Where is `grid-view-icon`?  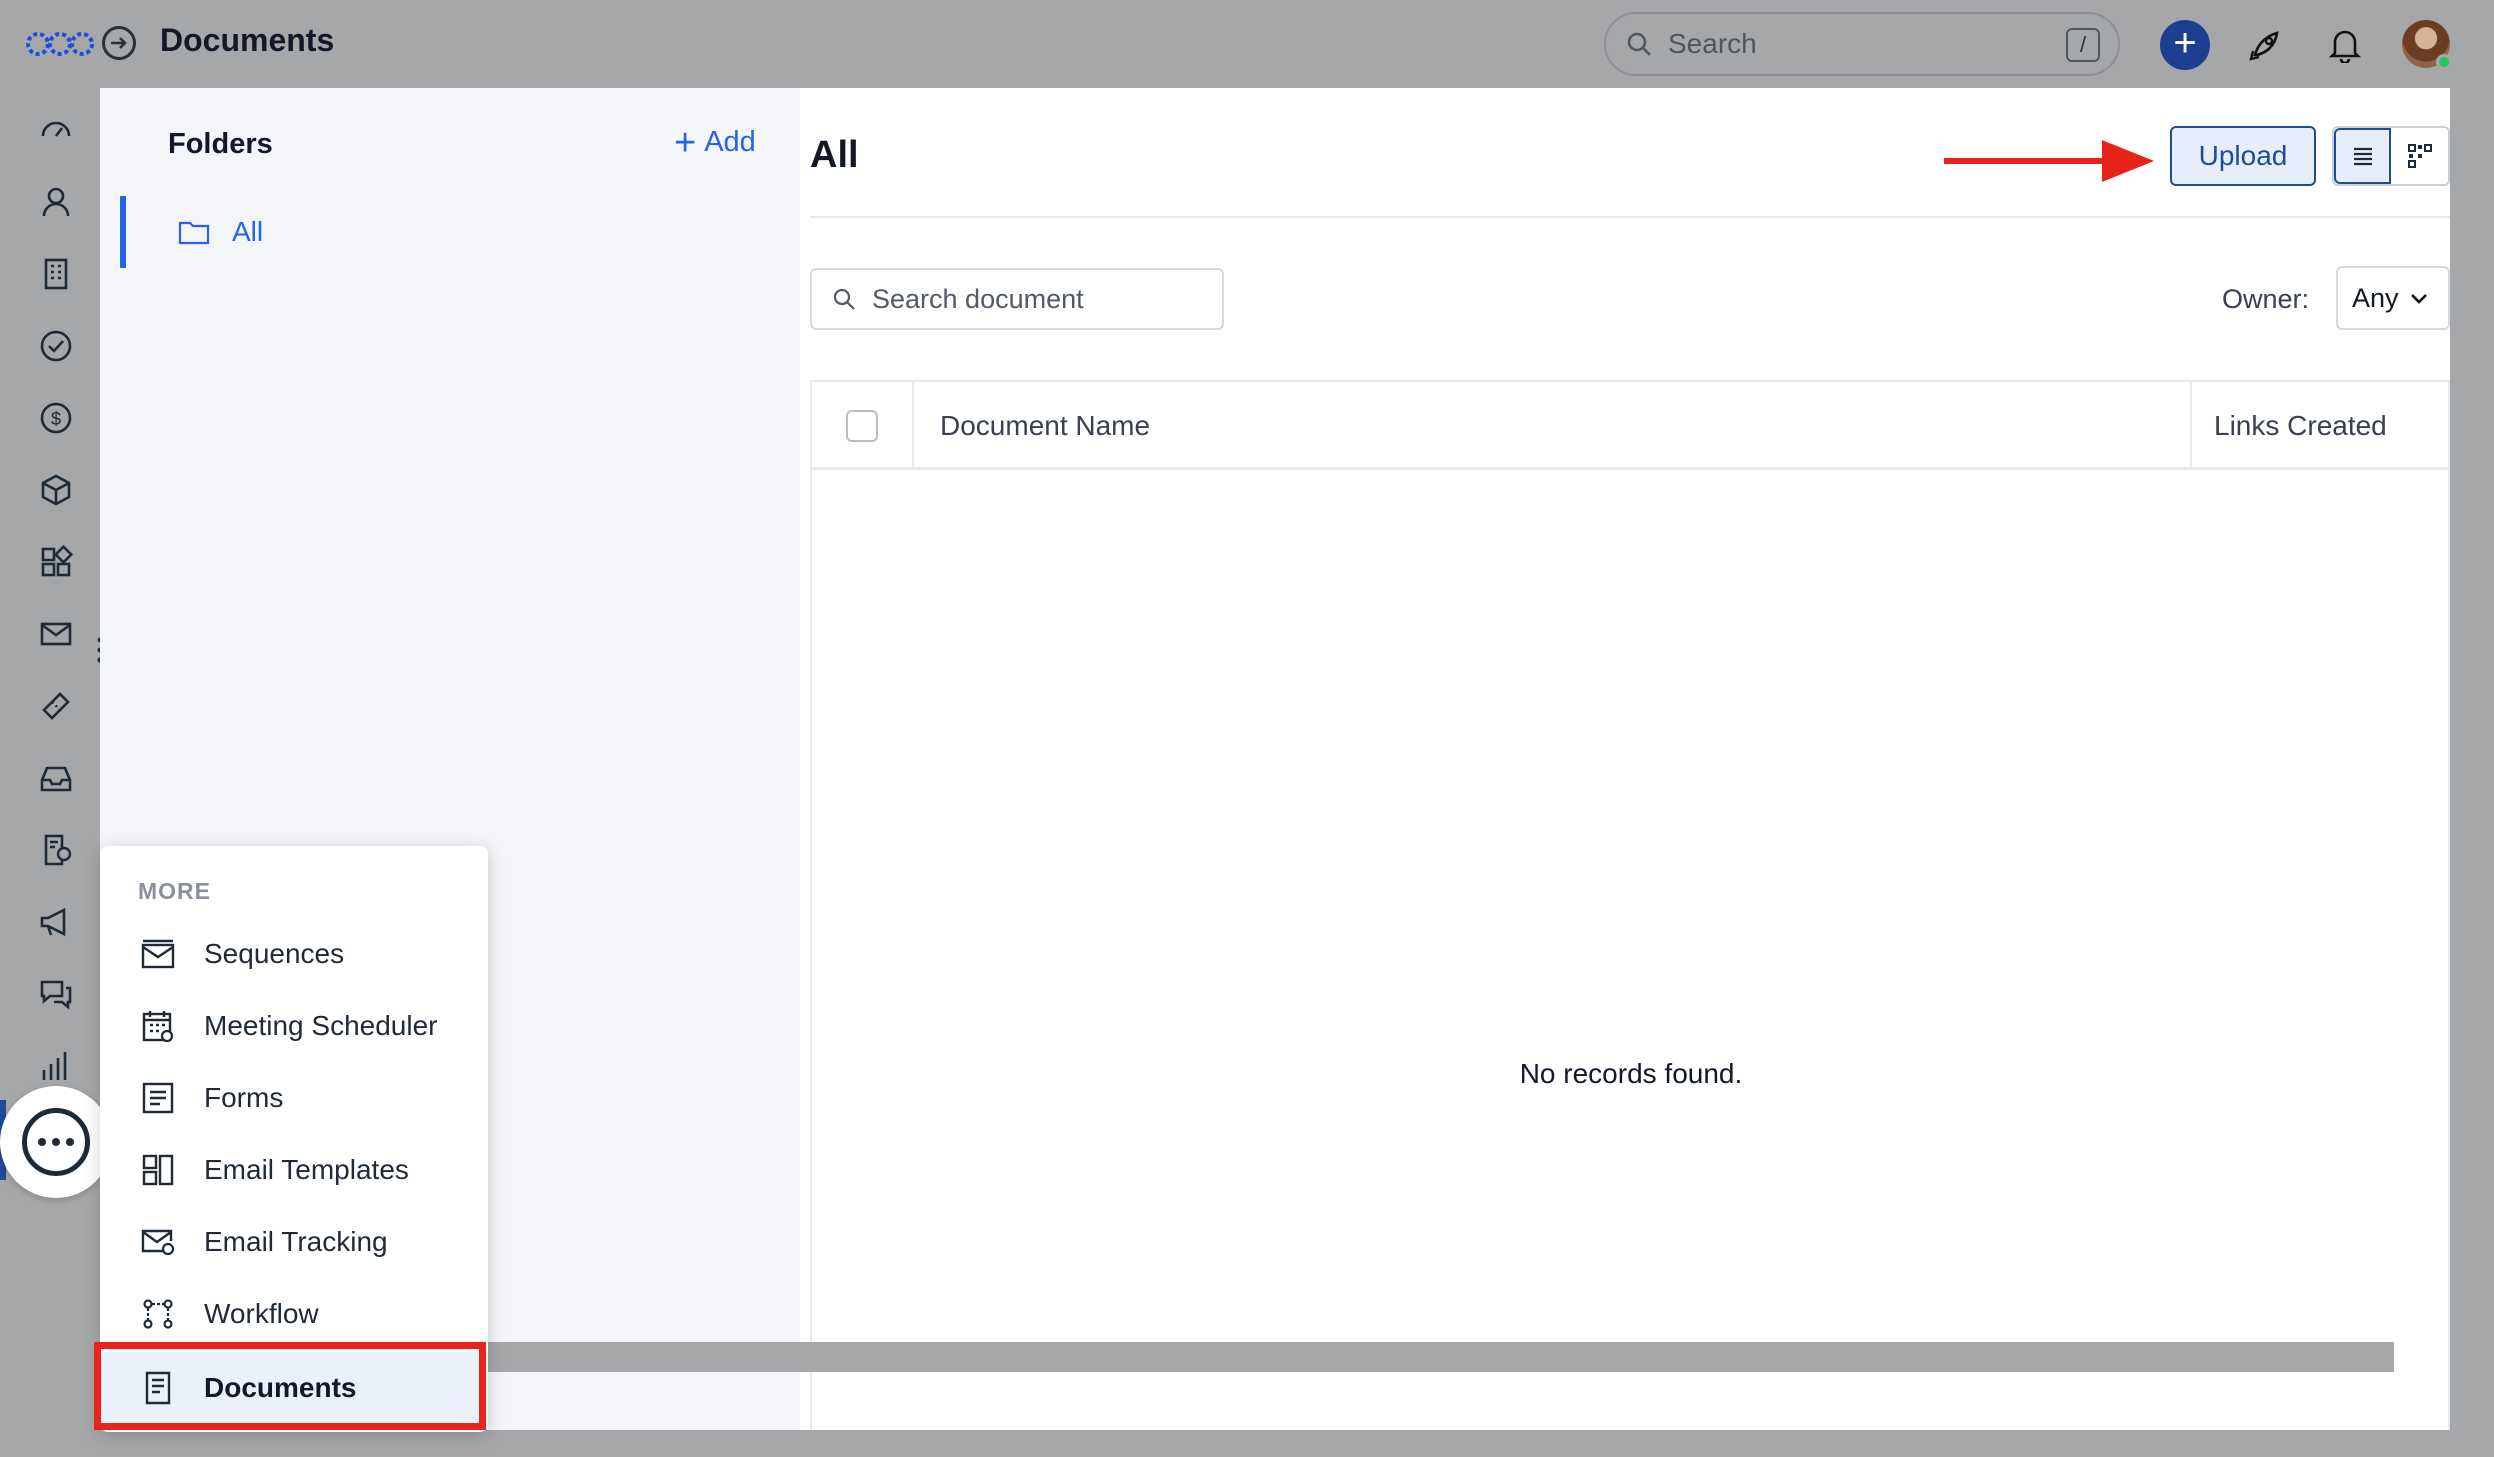 grid-view-icon is located at coordinates (2419, 156).